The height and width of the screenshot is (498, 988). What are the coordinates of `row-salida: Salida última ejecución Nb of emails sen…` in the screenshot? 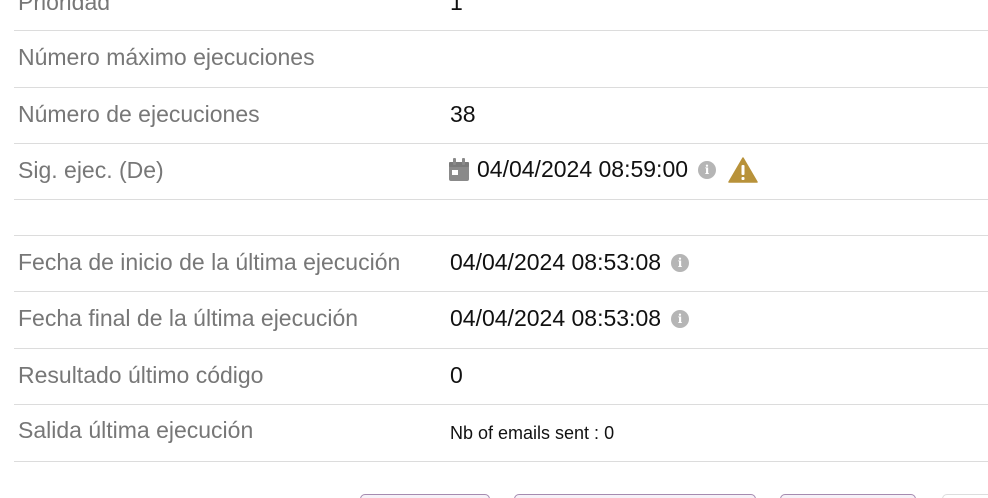 It's located at (501, 433).